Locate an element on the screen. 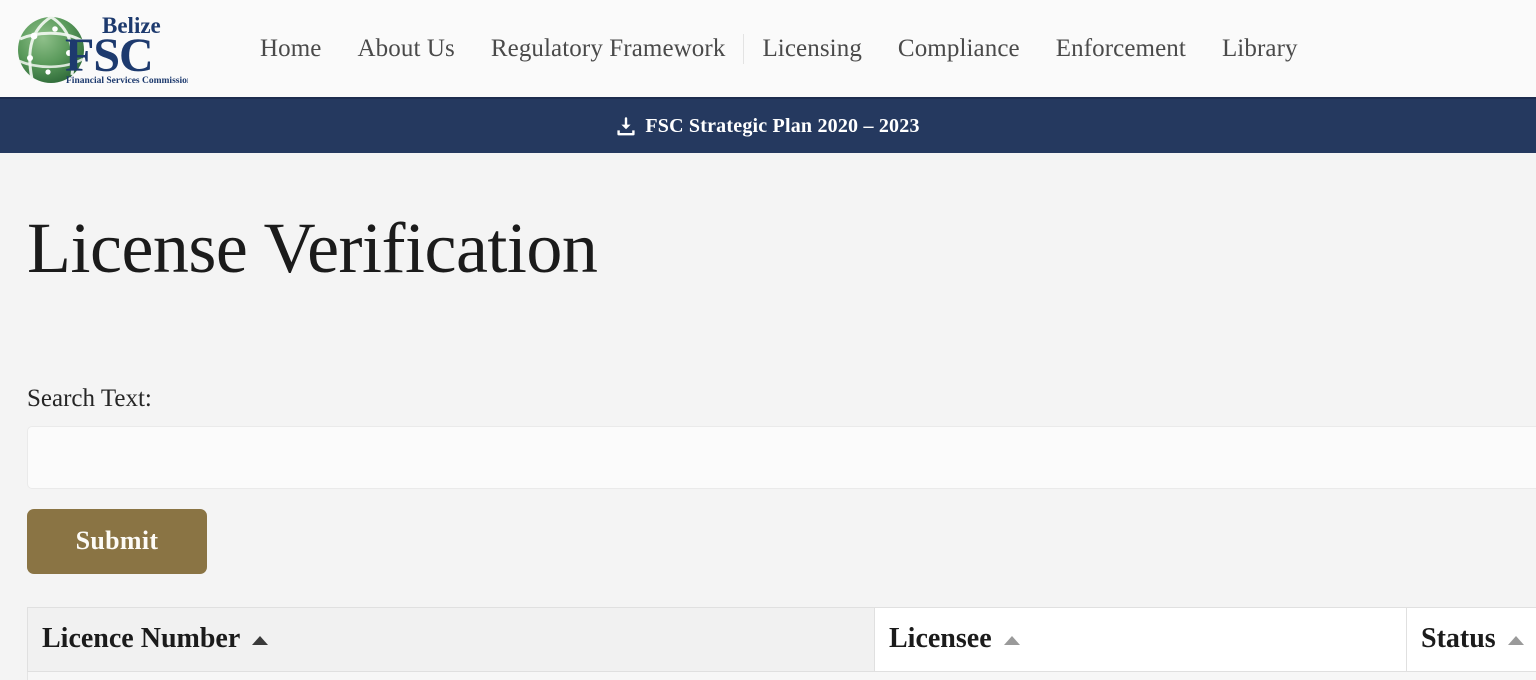 The width and height of the screenshot is (1536, 680). table-body: No matching records found is located at coordinates (781, 675).